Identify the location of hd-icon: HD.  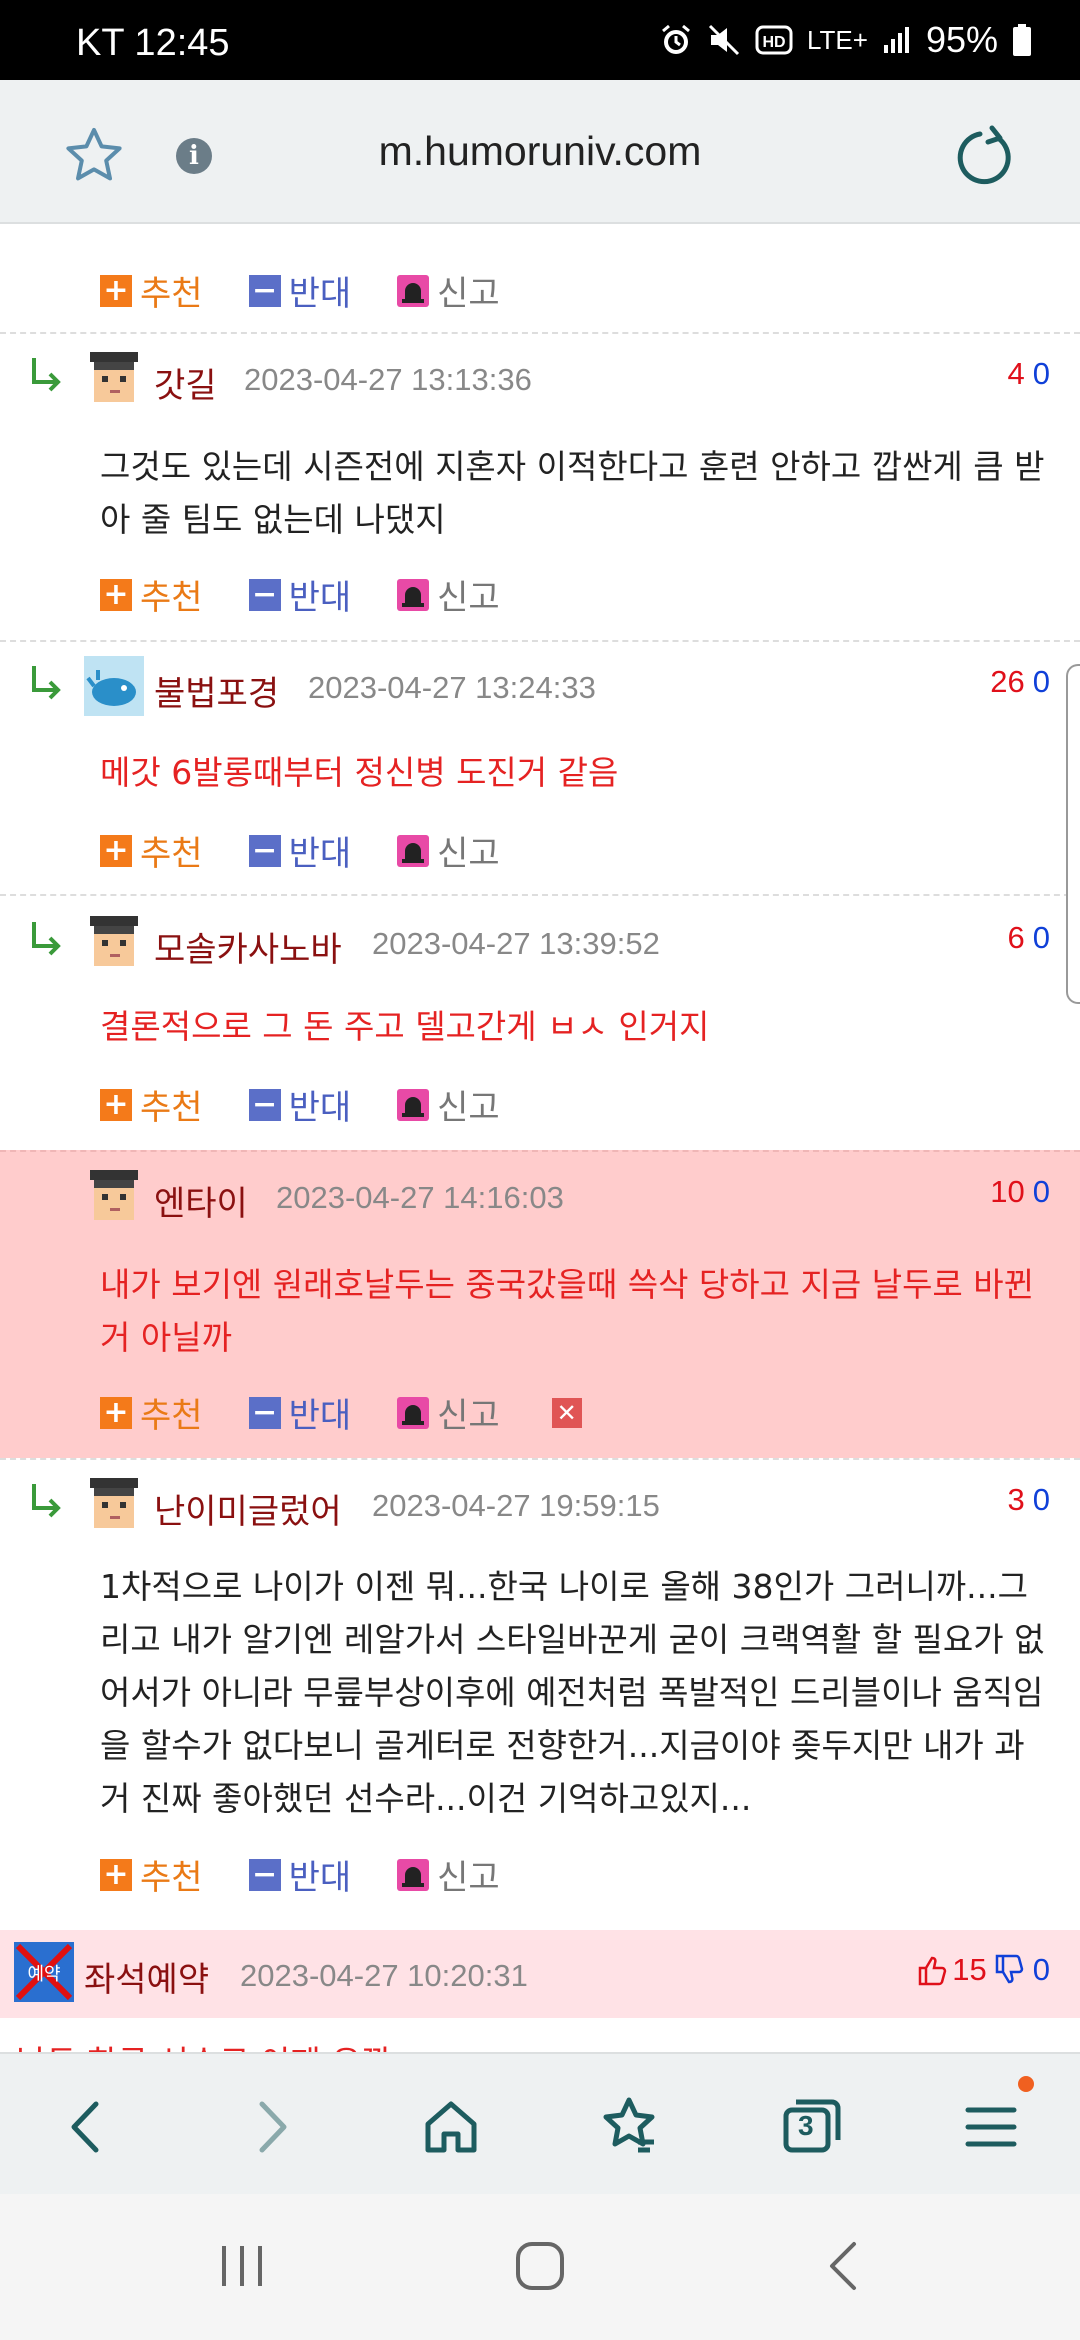
(774, 40).